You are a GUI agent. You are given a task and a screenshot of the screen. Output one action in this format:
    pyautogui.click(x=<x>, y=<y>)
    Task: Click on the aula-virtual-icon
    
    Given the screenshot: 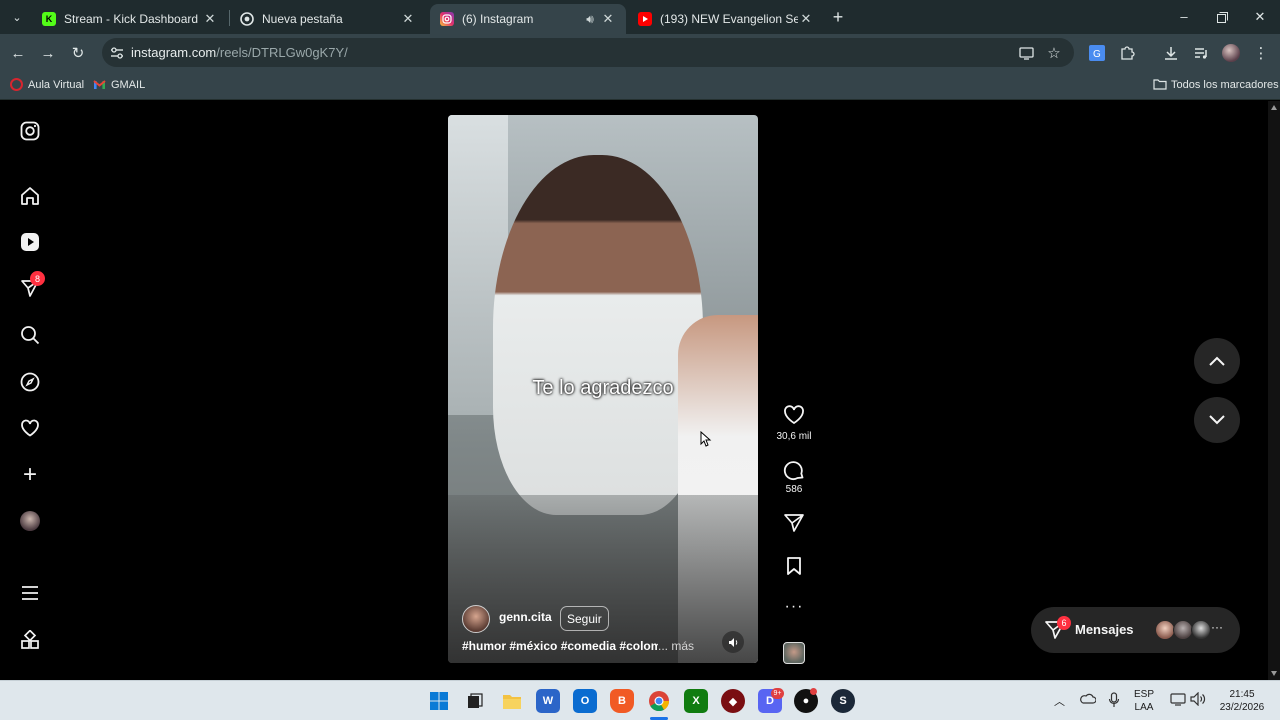 What is the action you would take?
    pyautogui.click(x=16, y=84)
    